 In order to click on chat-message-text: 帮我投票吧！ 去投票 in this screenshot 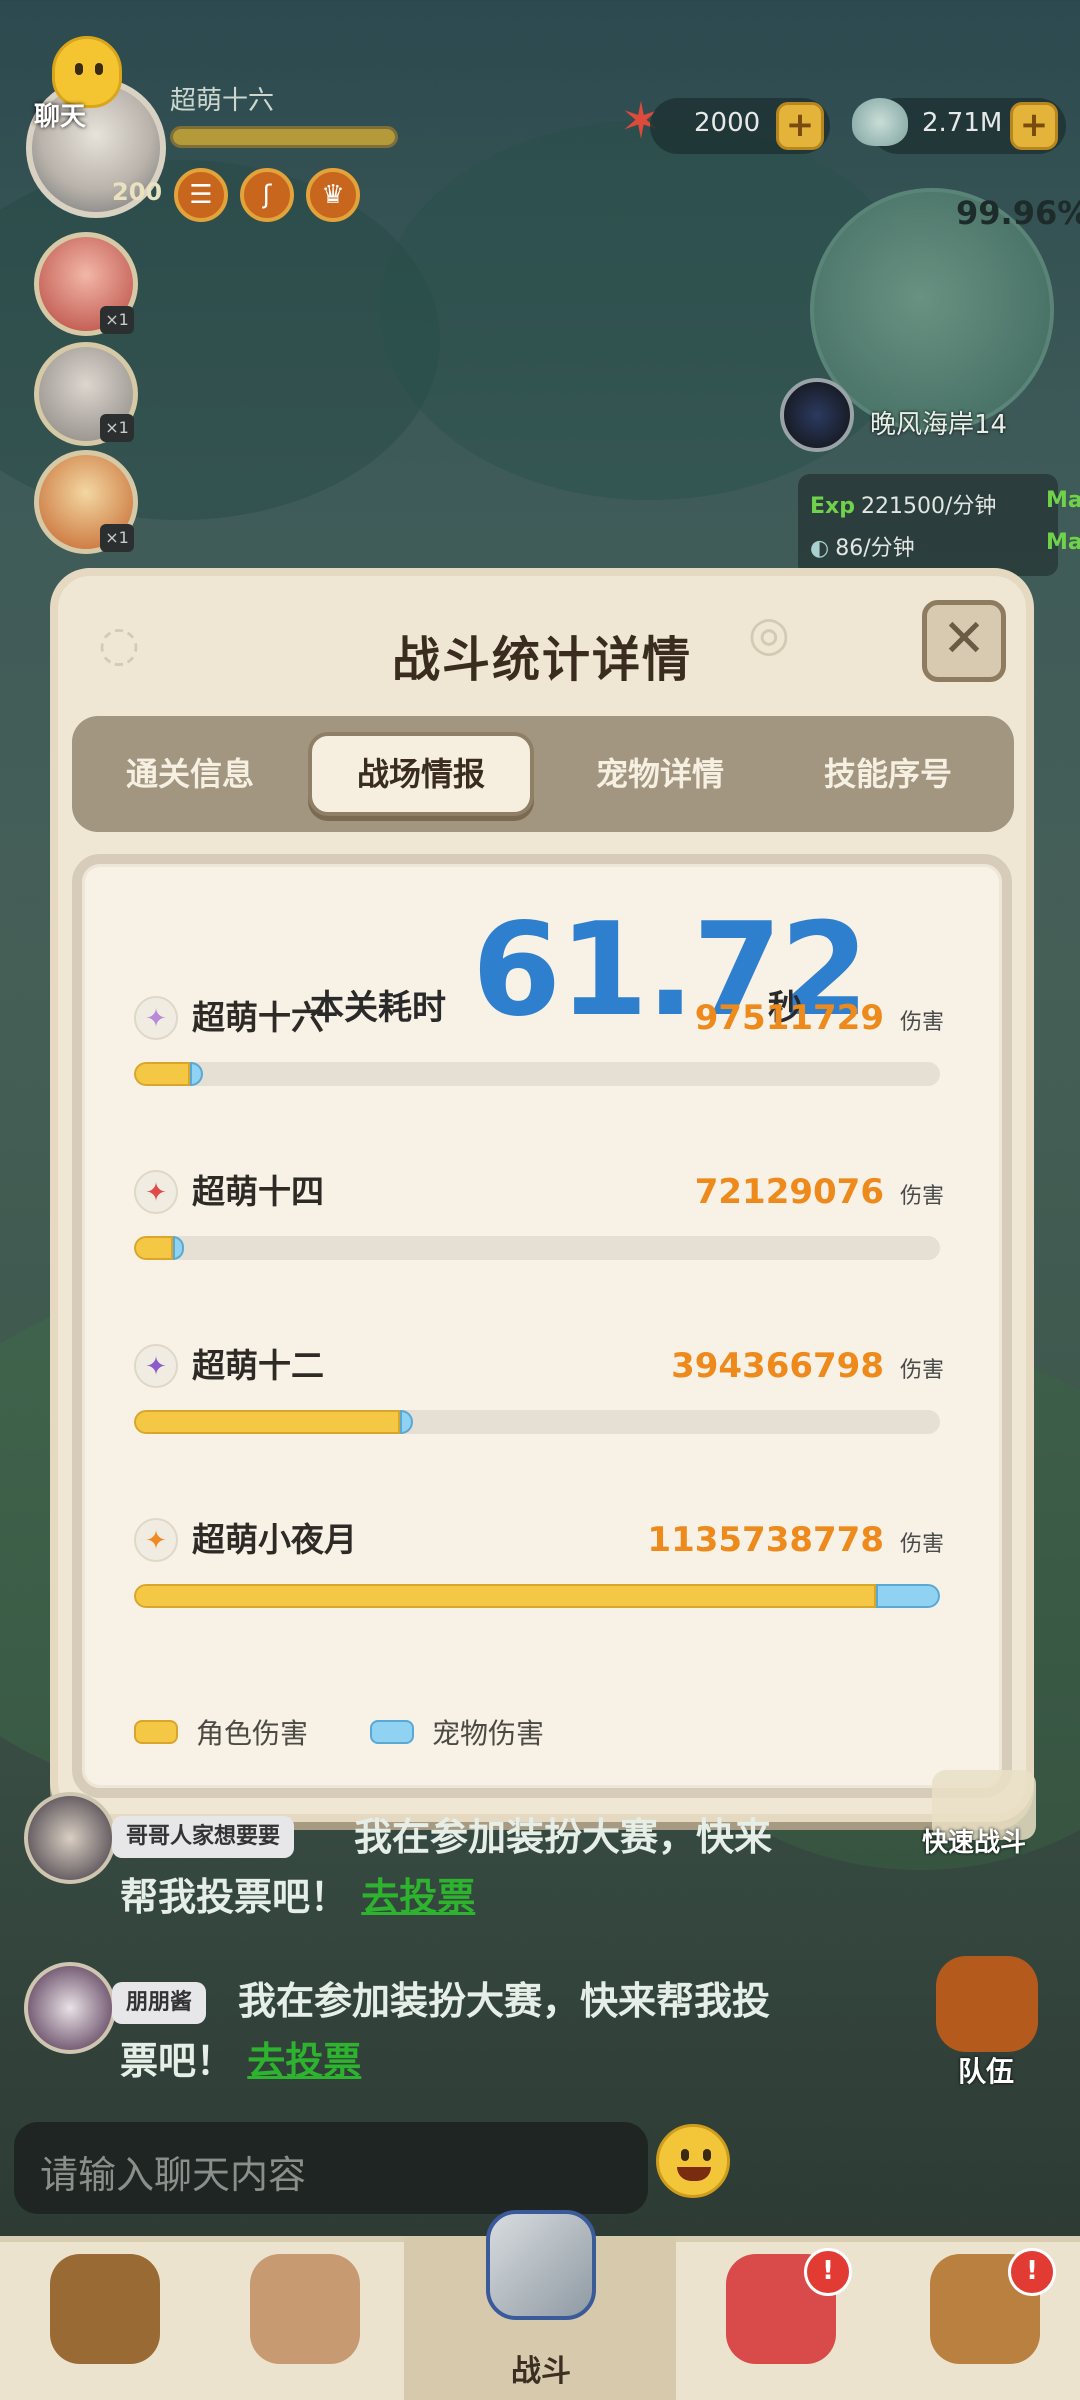, I will do `click(297, 1897)`.